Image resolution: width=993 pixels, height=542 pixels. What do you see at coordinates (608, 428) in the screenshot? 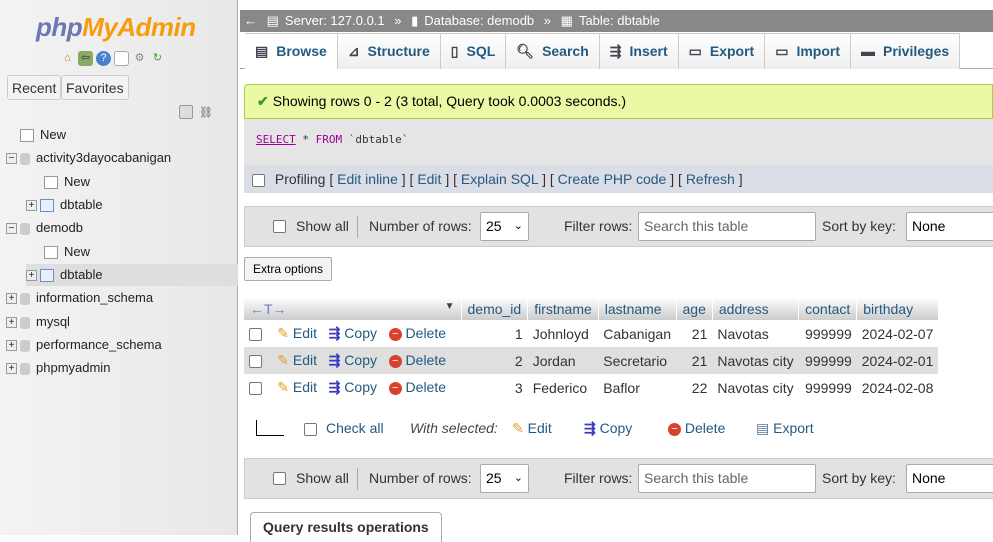
I see `bulk-copy-button: ⇶ Copy` at bounding box center [608, 428].